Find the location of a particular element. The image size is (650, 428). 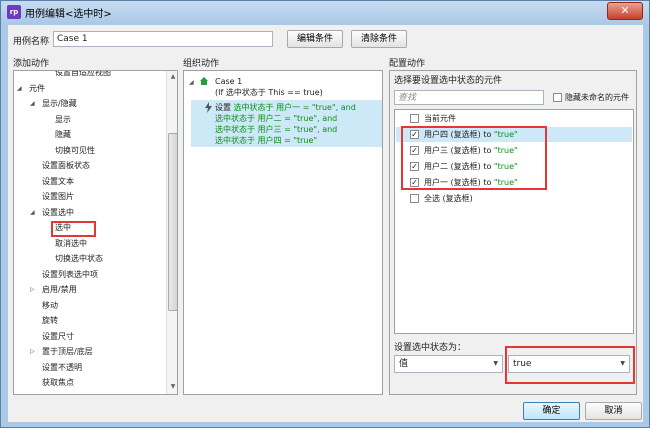

app-icon: rp is located at coordinates (14, 12).